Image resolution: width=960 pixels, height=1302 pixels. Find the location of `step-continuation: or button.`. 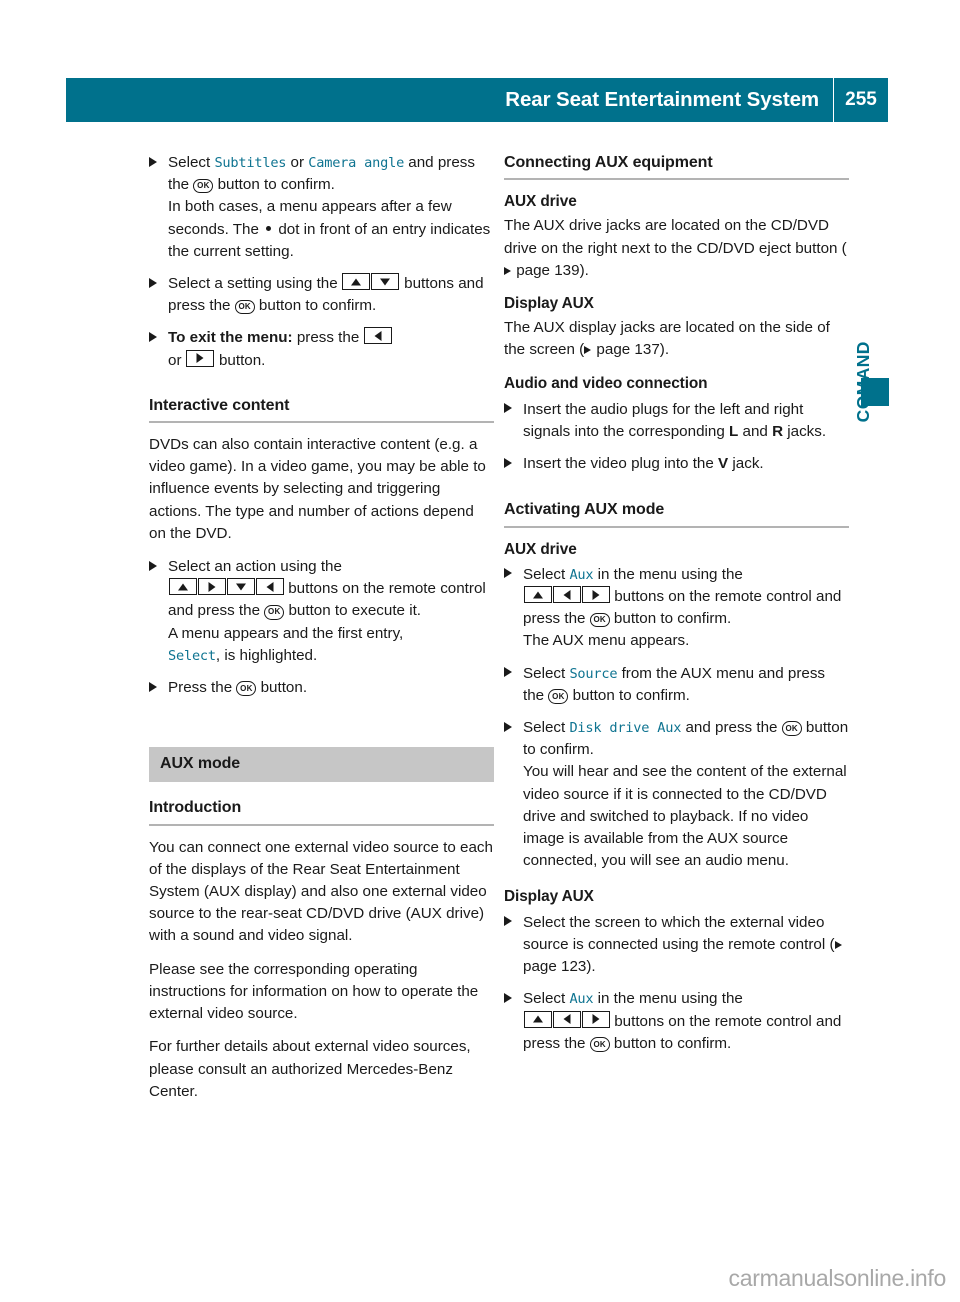

step-continuation: or button. is located at coordinates (331, 360).